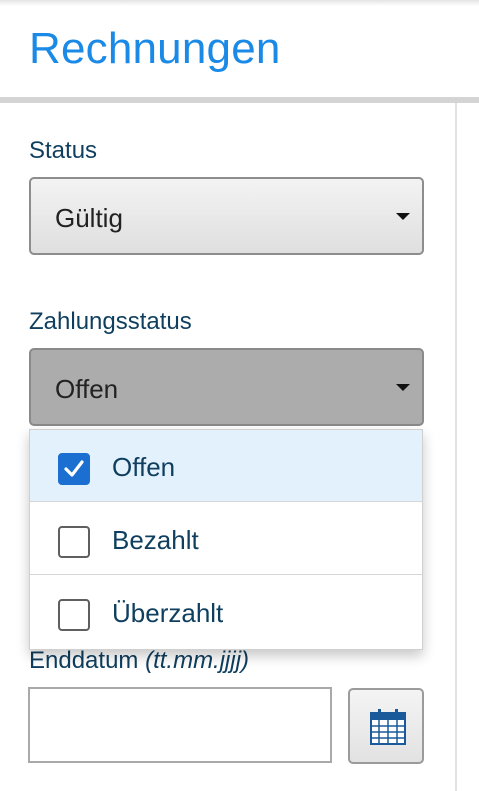 This screenshot has height=791, width=479. Describe the element at coordinates (168, 613) in the screenshot. I see `option-label: Überzahlt` at that location.